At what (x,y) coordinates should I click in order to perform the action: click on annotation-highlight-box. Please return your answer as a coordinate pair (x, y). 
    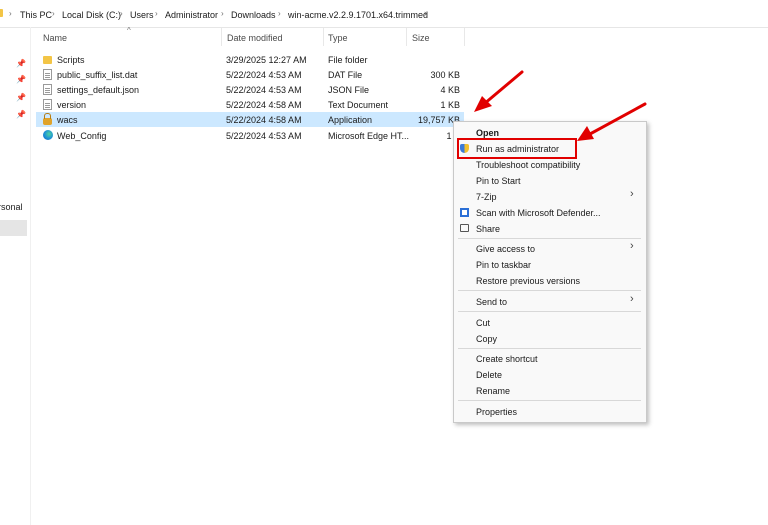
    Looking at the image, I should click on (517, 148).